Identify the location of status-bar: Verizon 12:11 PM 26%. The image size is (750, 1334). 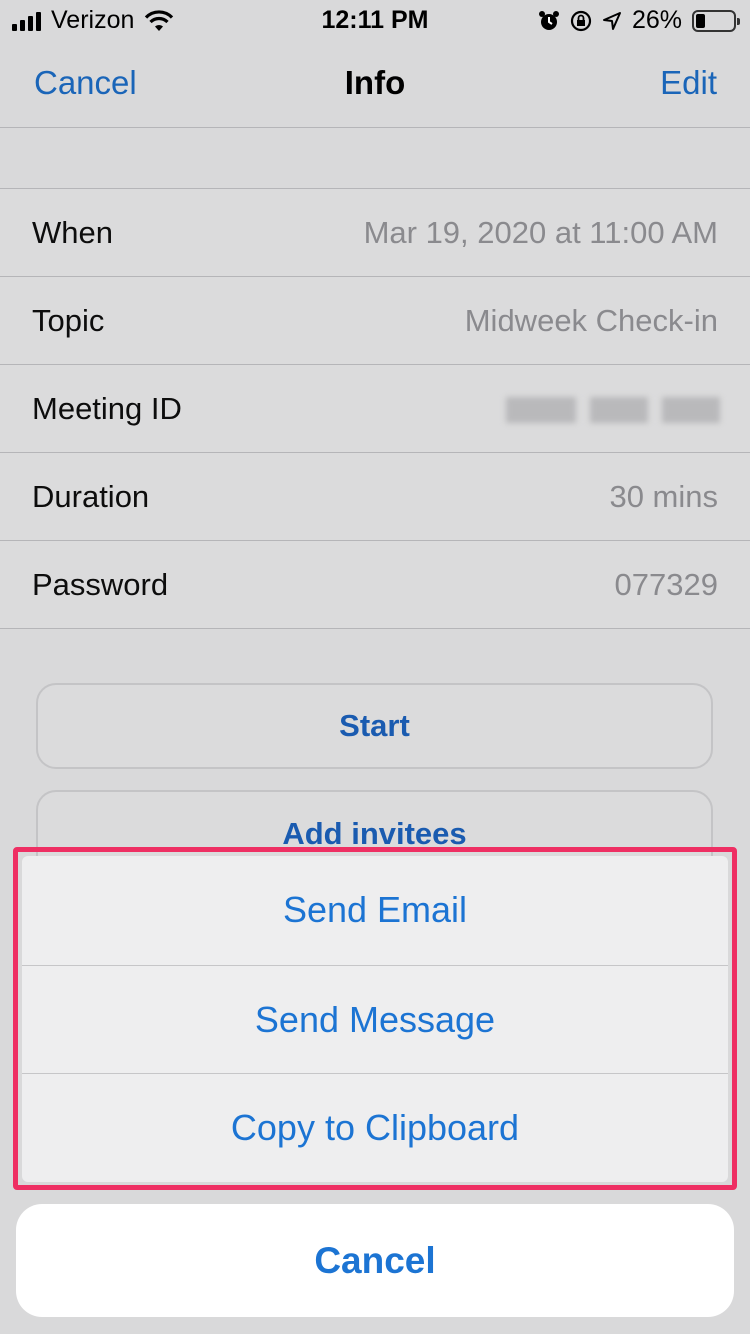
(375, 20).